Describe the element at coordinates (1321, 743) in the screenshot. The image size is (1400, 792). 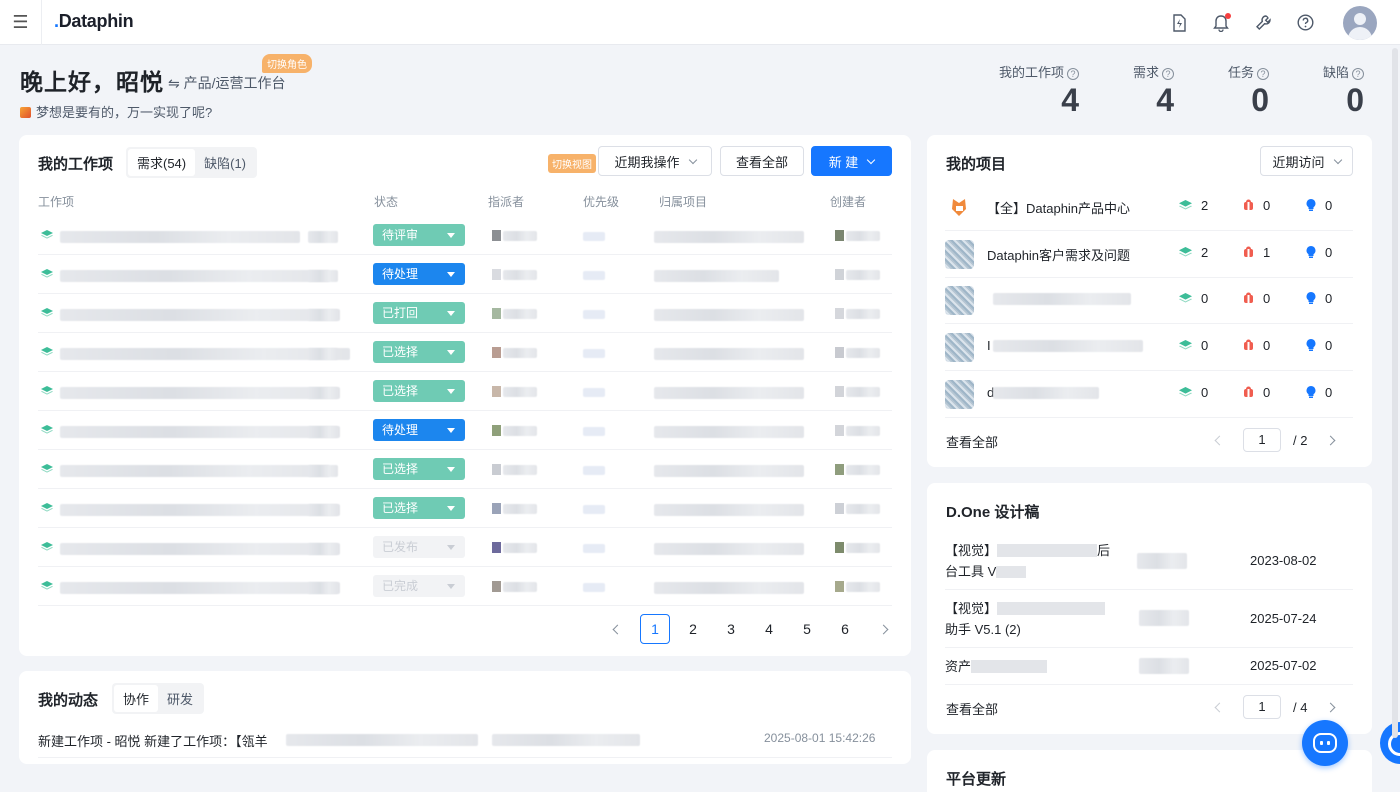
I see `robot-eye` at that location.